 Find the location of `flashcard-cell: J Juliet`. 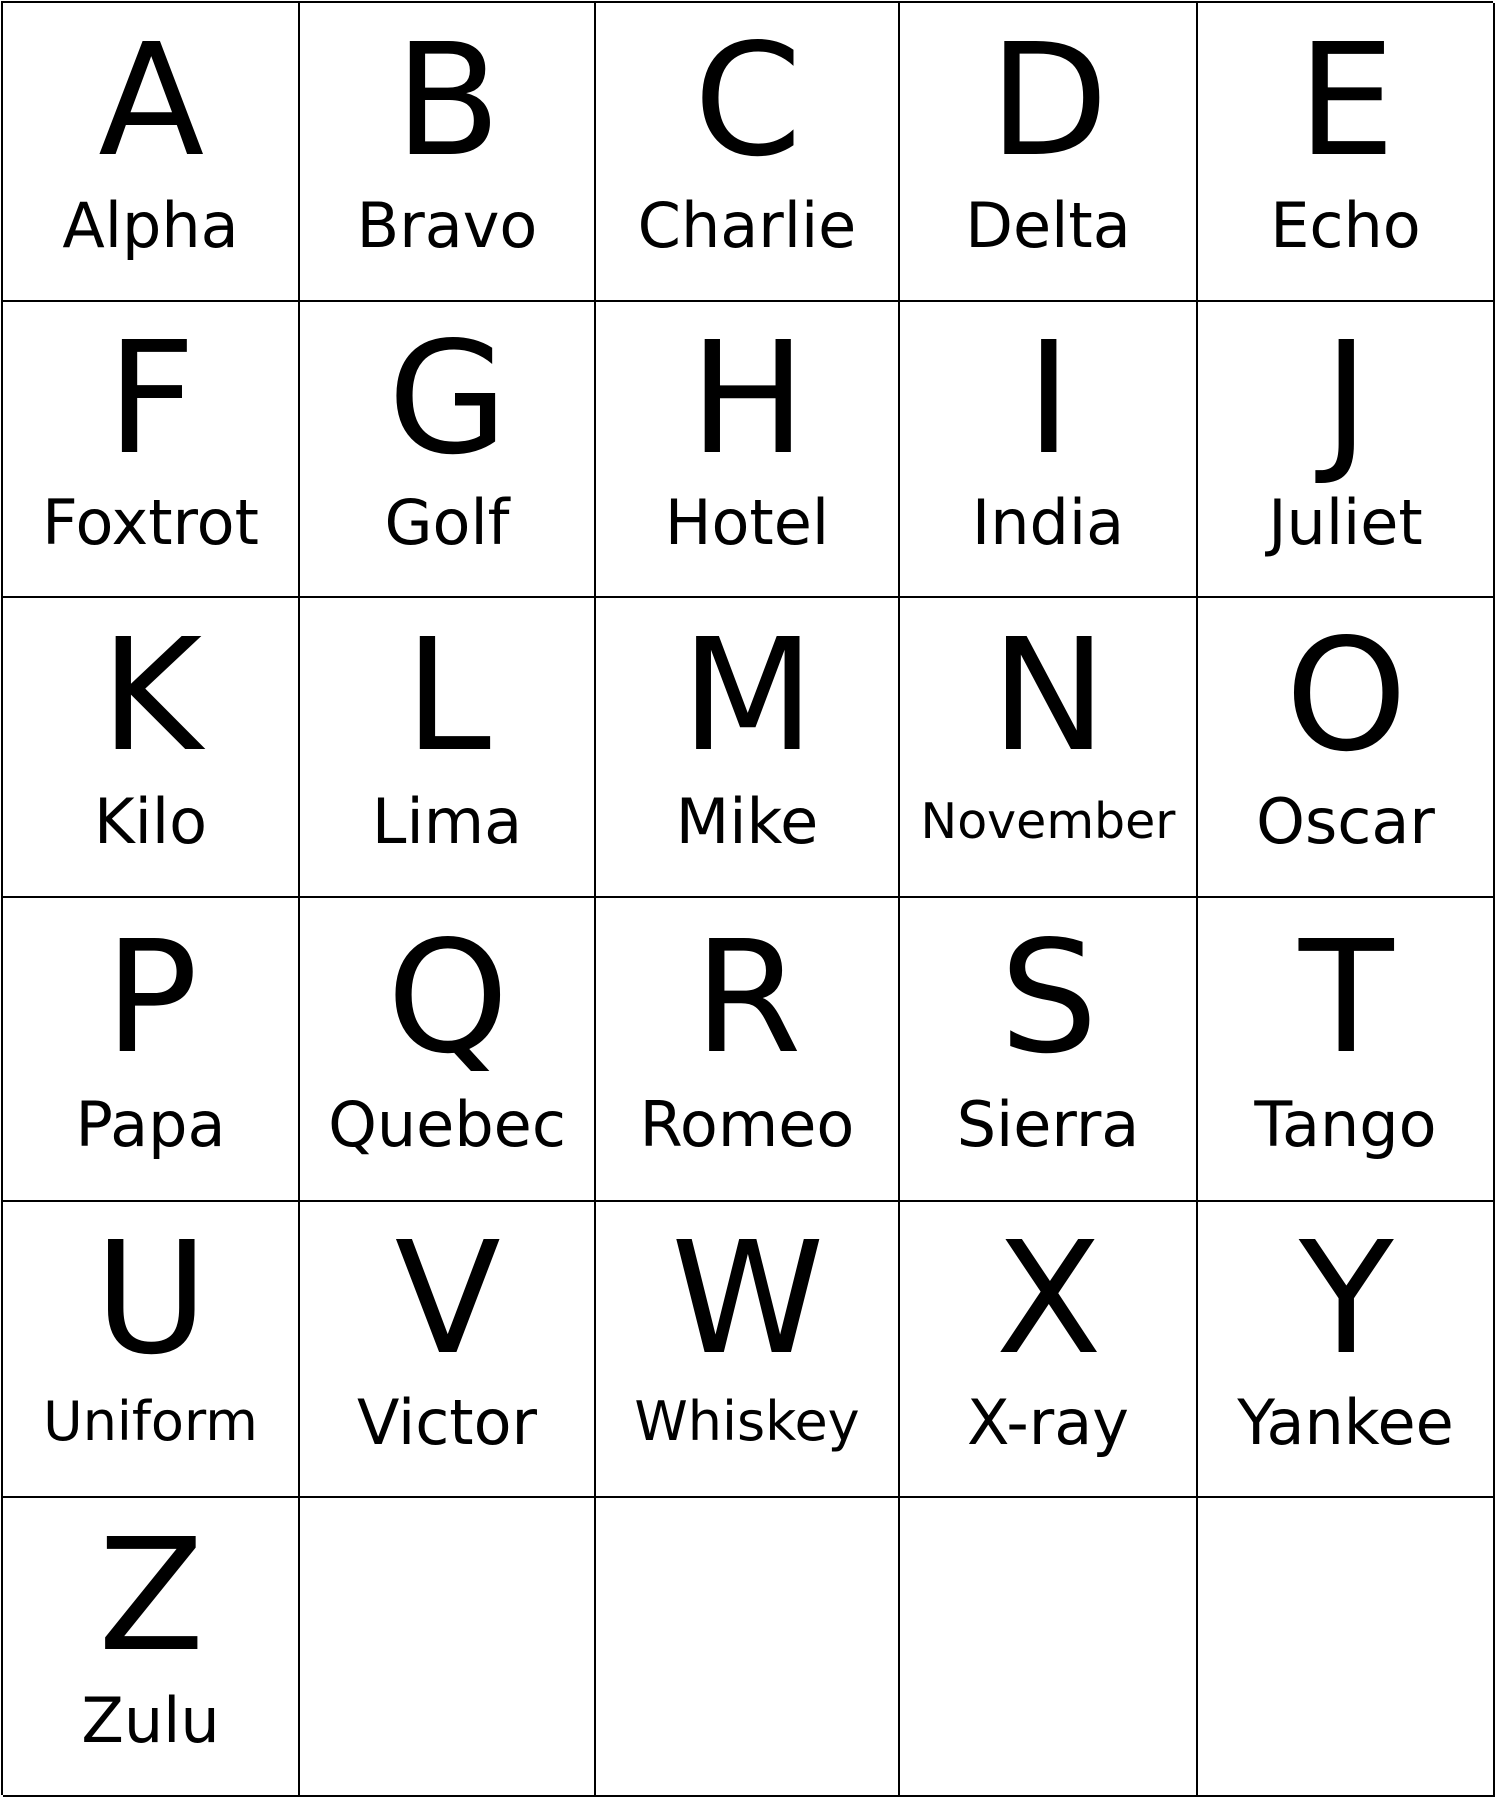

flashcard-cell: J Juliet is located at coordinates (1346, 450).